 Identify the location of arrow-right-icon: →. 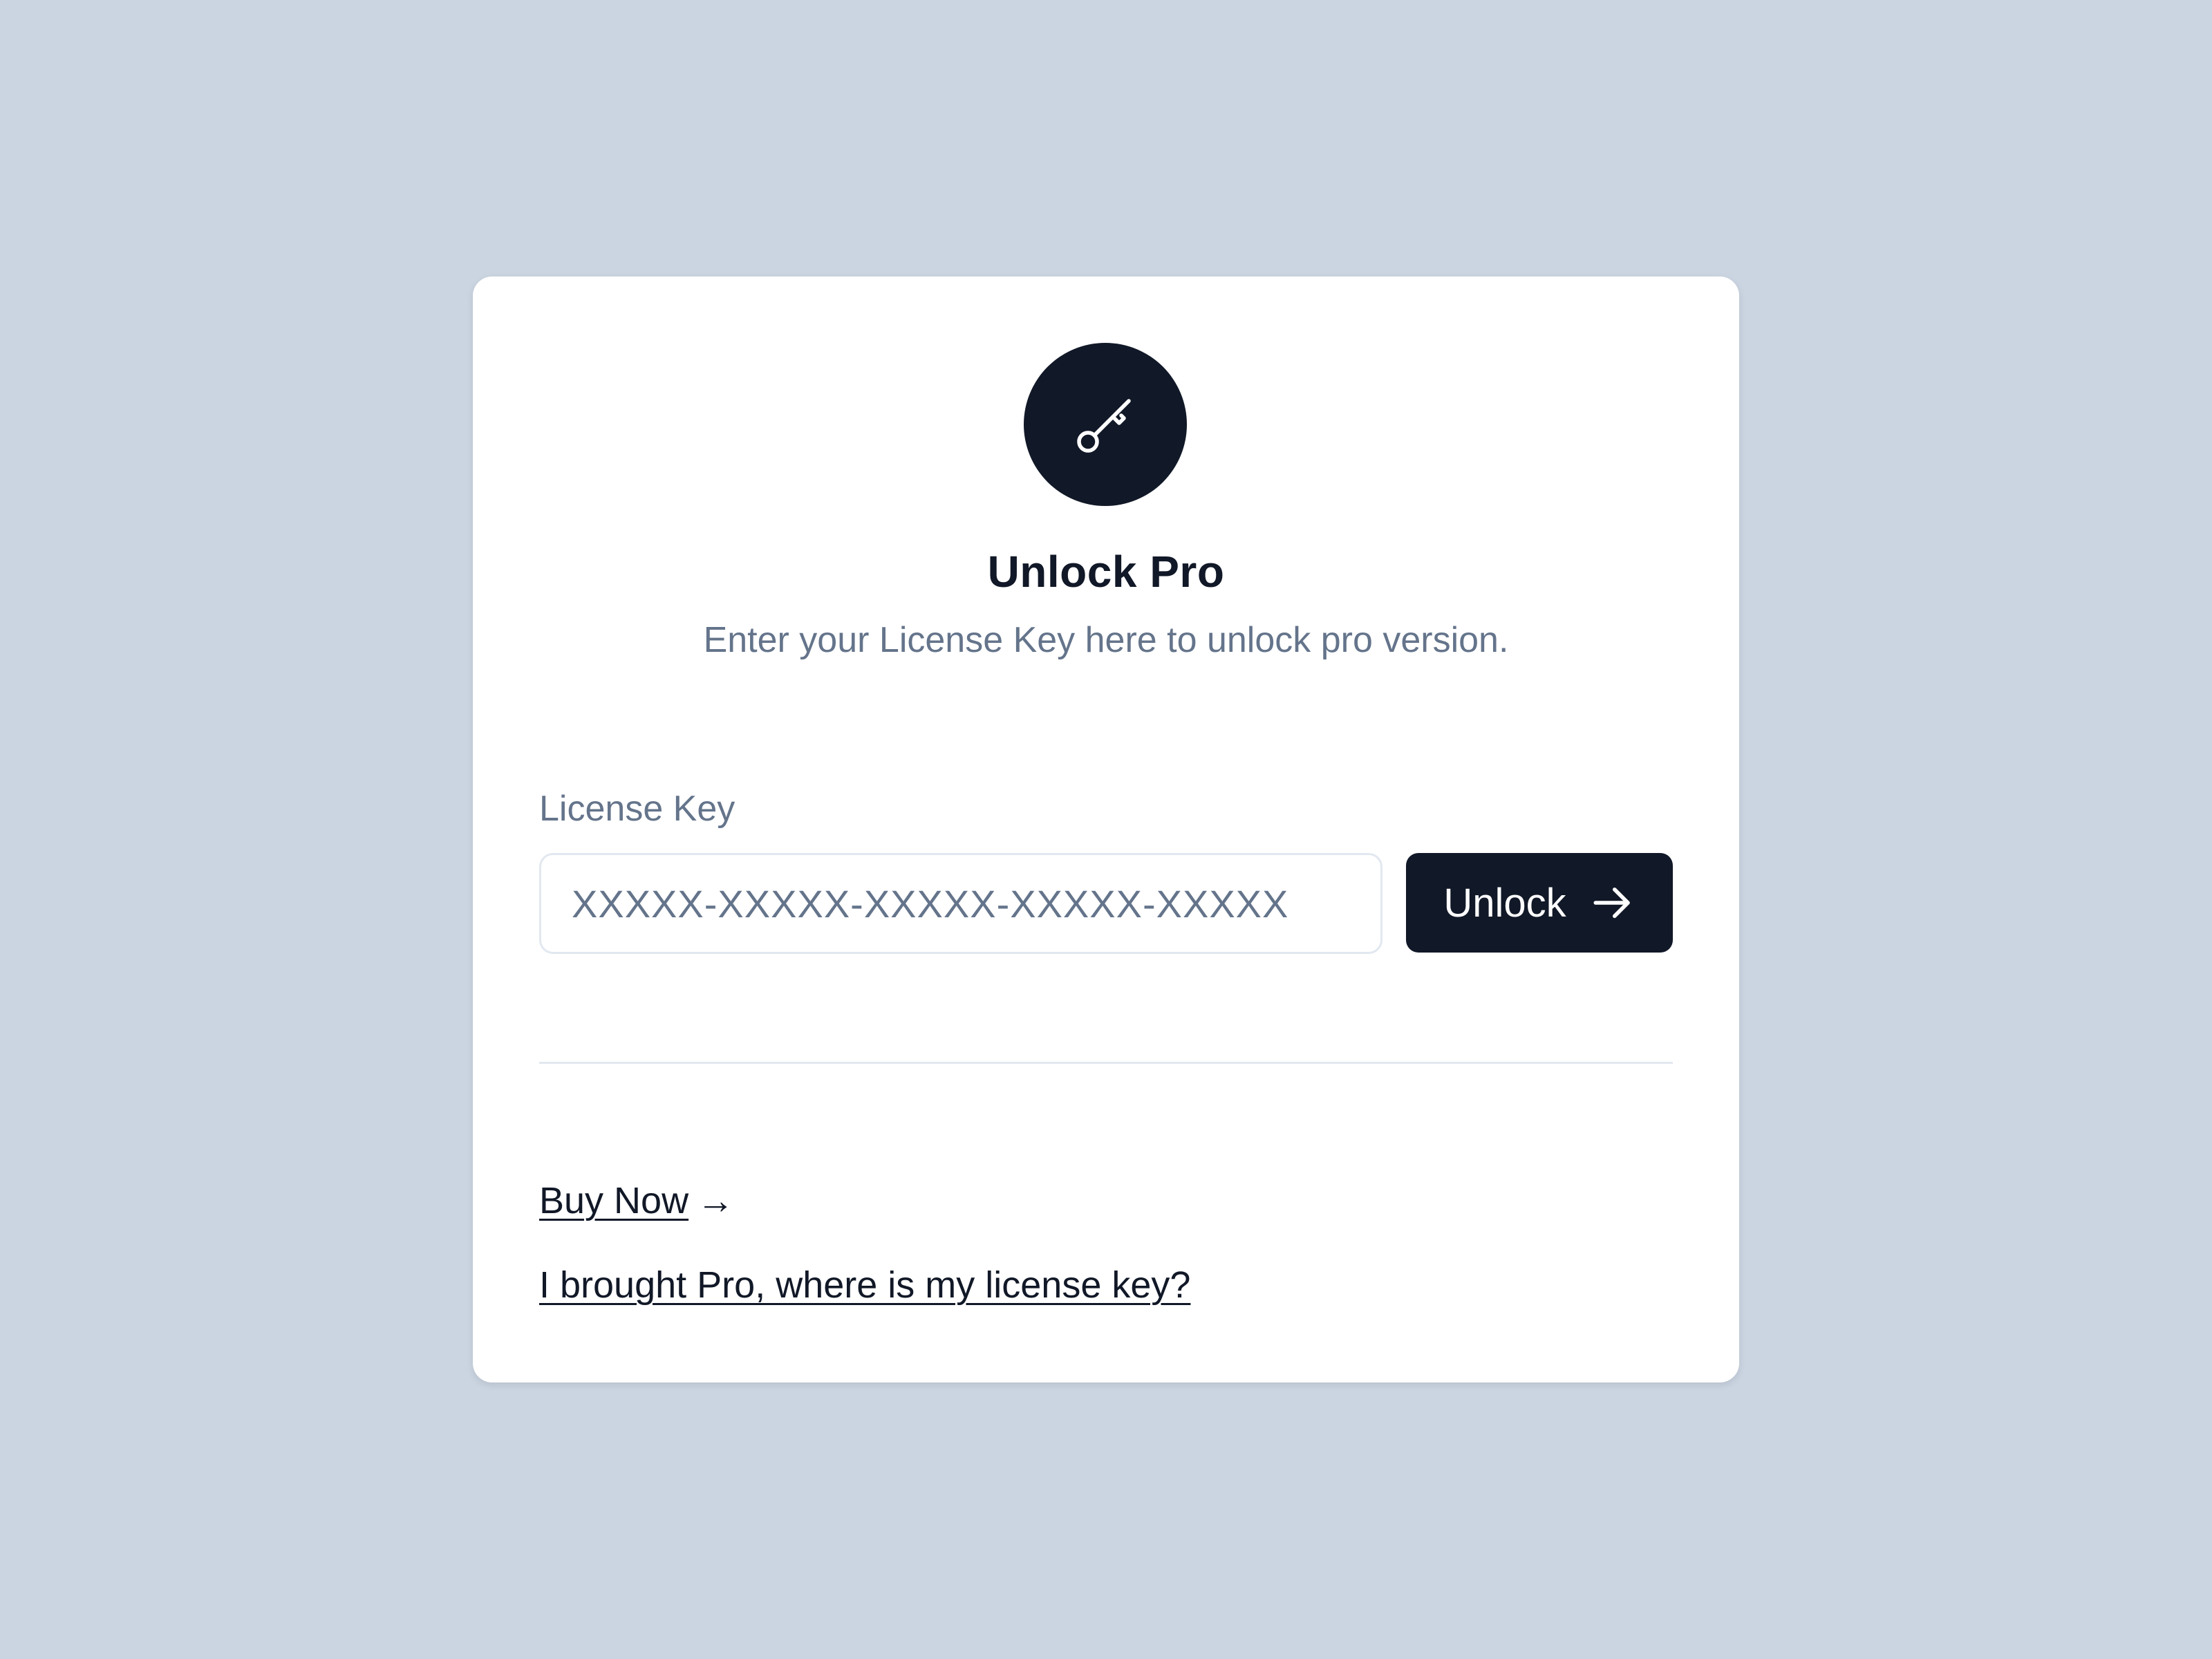
(716, 1200).